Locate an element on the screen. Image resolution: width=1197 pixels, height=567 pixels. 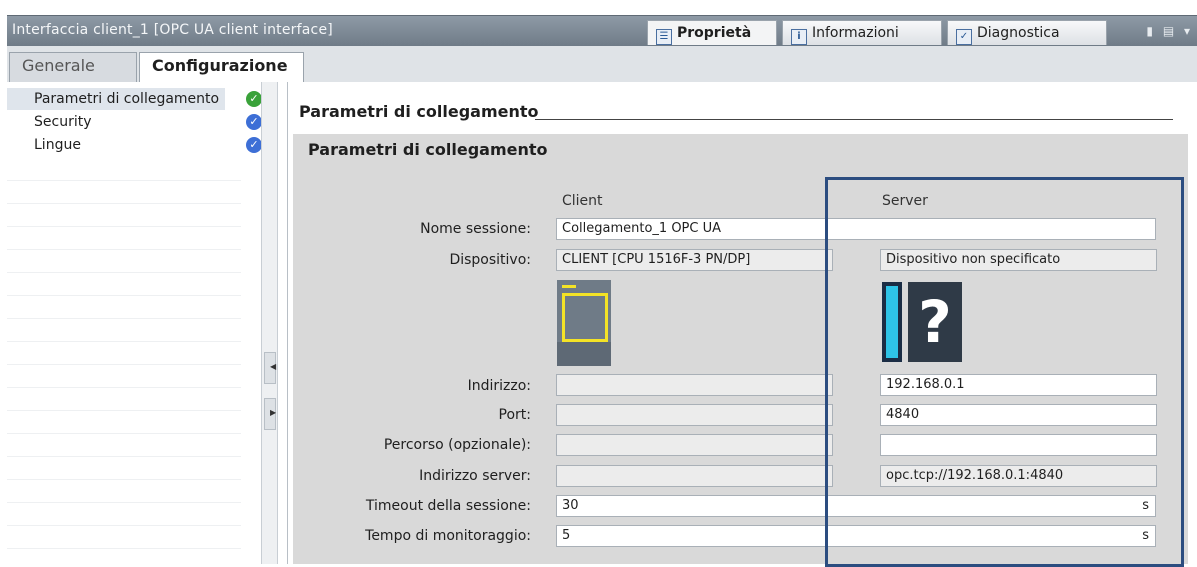
expand-right-button: ▶ is located at coordinates (270, 414).